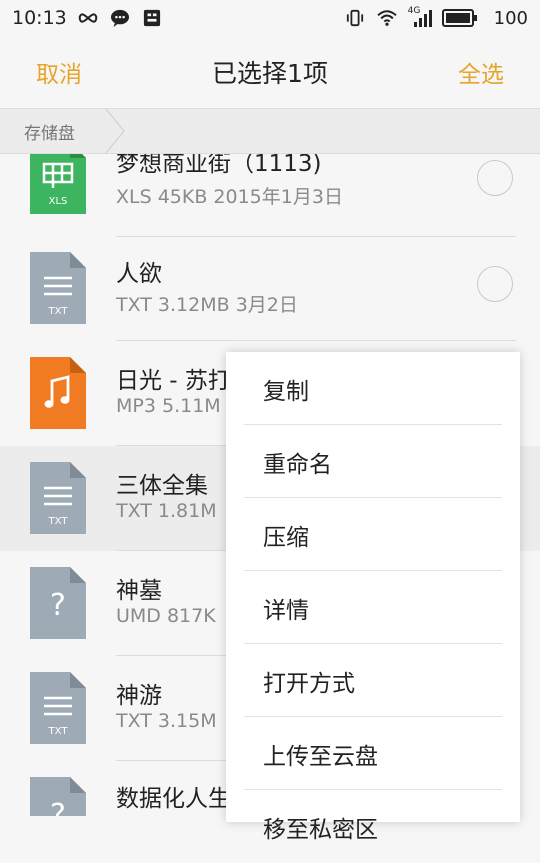  I want to click on cancel-button: 取消, so click(59, 72).